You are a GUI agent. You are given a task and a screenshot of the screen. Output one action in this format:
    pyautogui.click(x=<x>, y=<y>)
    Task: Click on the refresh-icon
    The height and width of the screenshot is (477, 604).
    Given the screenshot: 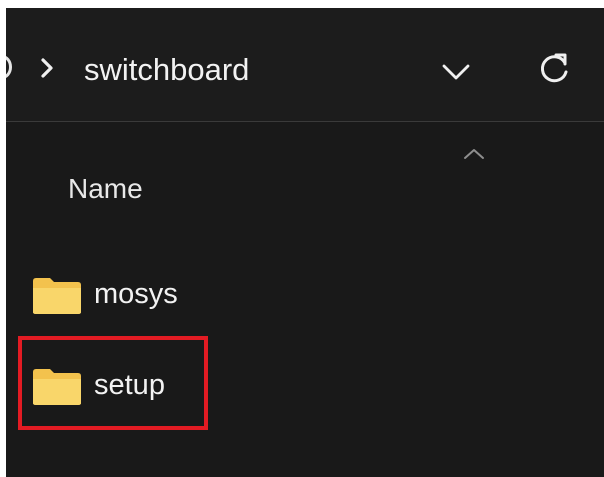 What is the action you would take?
    pyautogui.click(x=554, y=68)
    